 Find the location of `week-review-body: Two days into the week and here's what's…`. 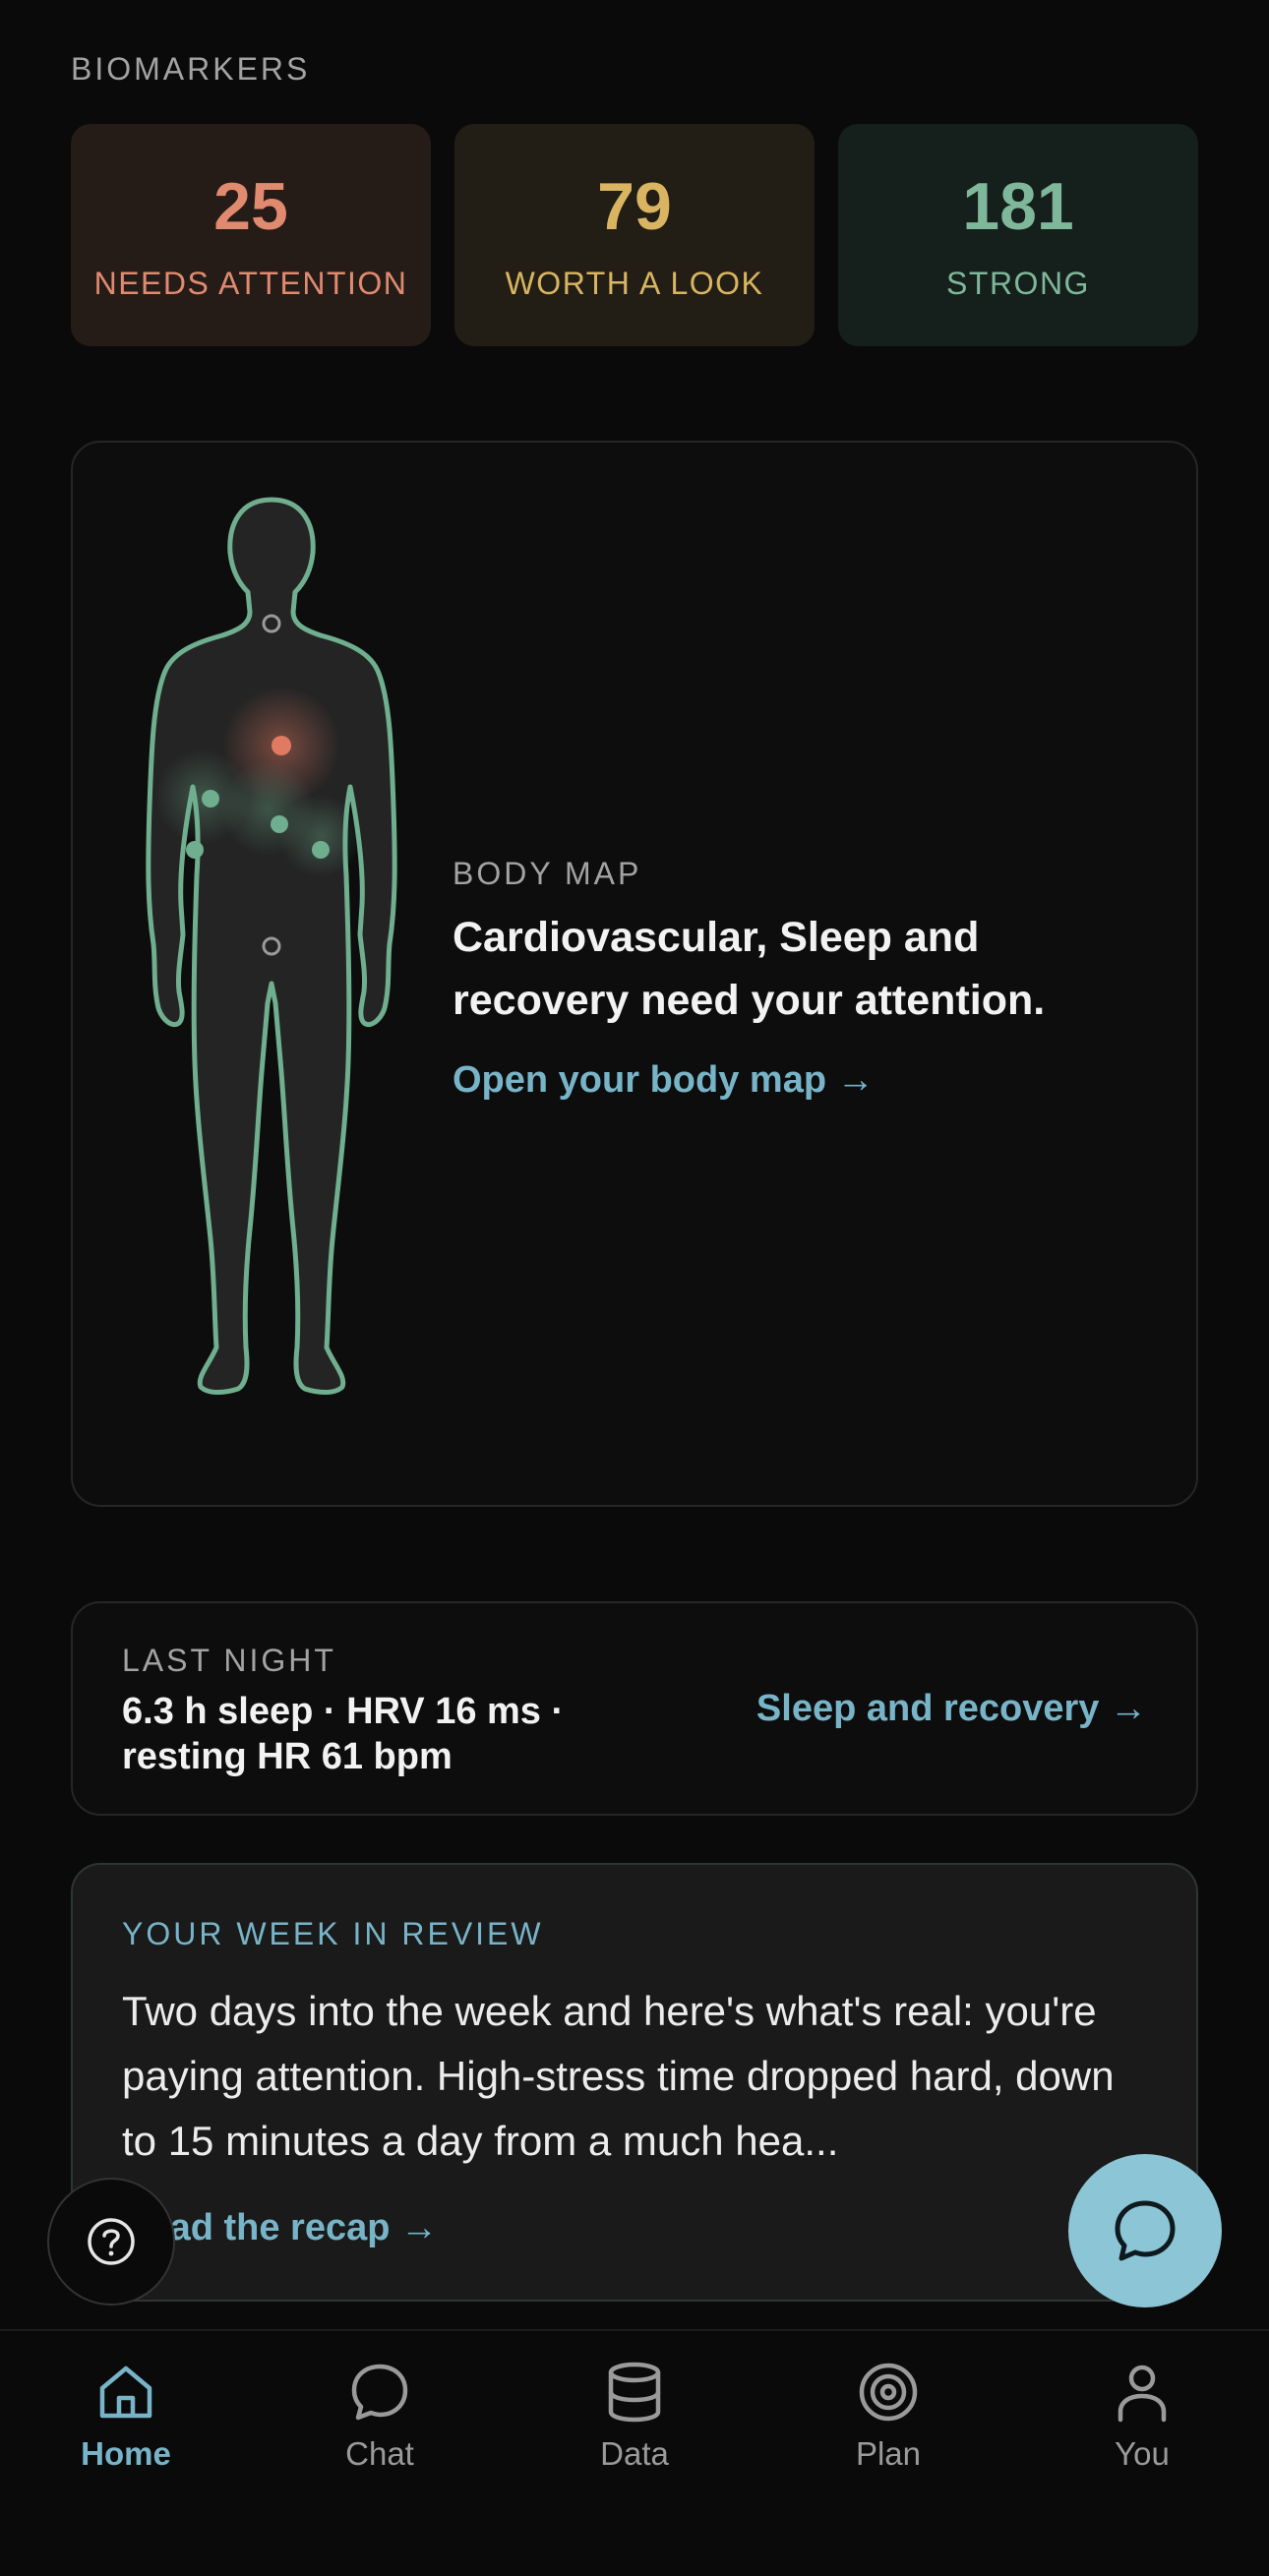

week-review-body: Two days into the week and here's what's… is located at coordinates (618, 2076).